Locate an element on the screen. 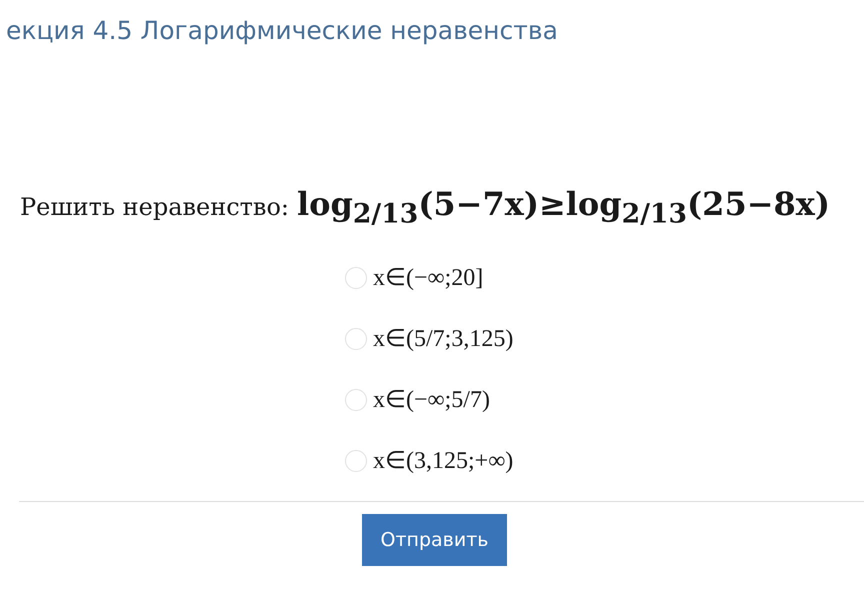 The height and width of the screenshot is (612, 864). lecture-title: екция 4.5 Логарифмические неравенства is located at coordinates (282, 30).